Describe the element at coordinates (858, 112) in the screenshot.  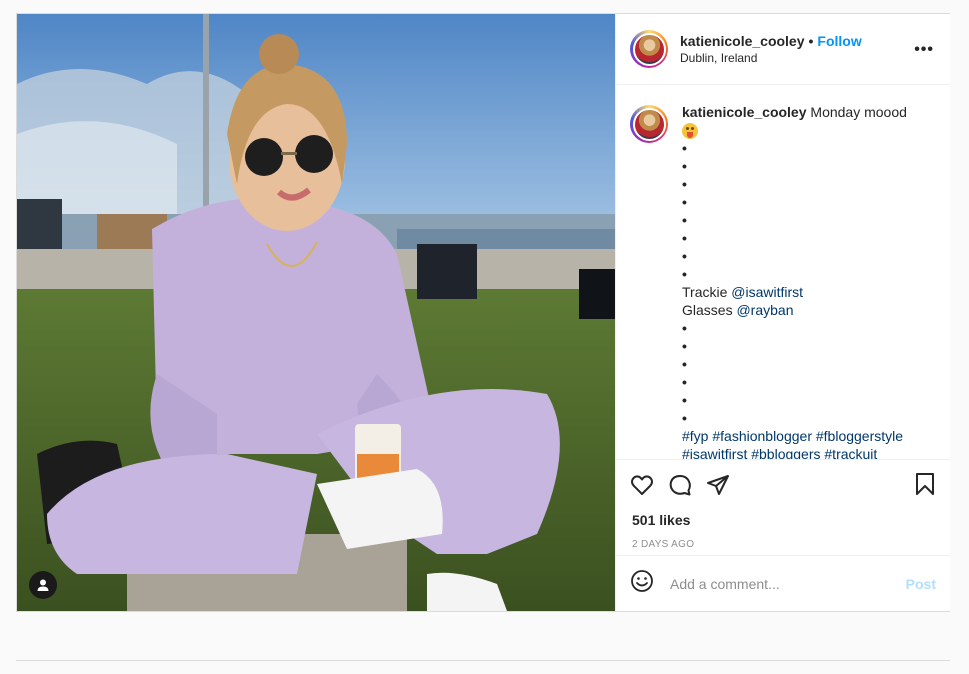
I see `caption-text: Monday moood` at that location.